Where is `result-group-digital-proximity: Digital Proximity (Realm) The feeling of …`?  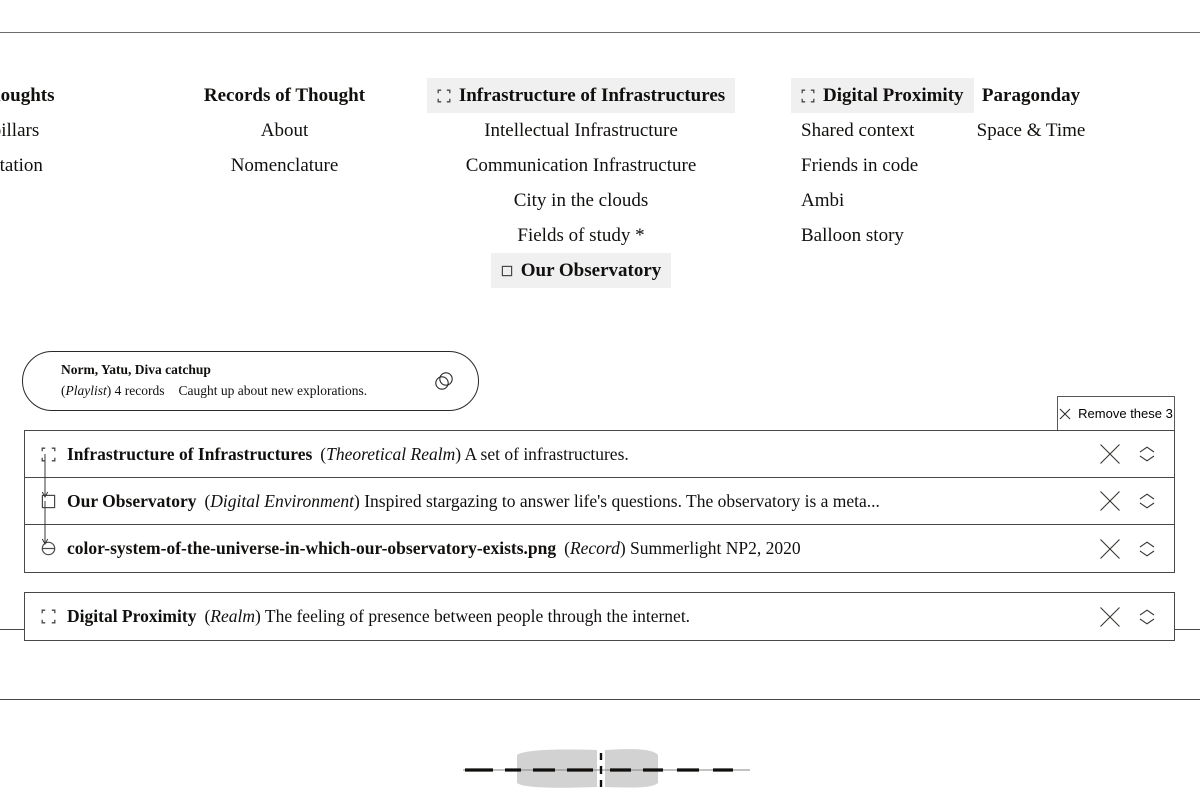 result-group-digital-proximity: Digital Proximity (Realm) The feeling of … is located at coordinates (599, 616).